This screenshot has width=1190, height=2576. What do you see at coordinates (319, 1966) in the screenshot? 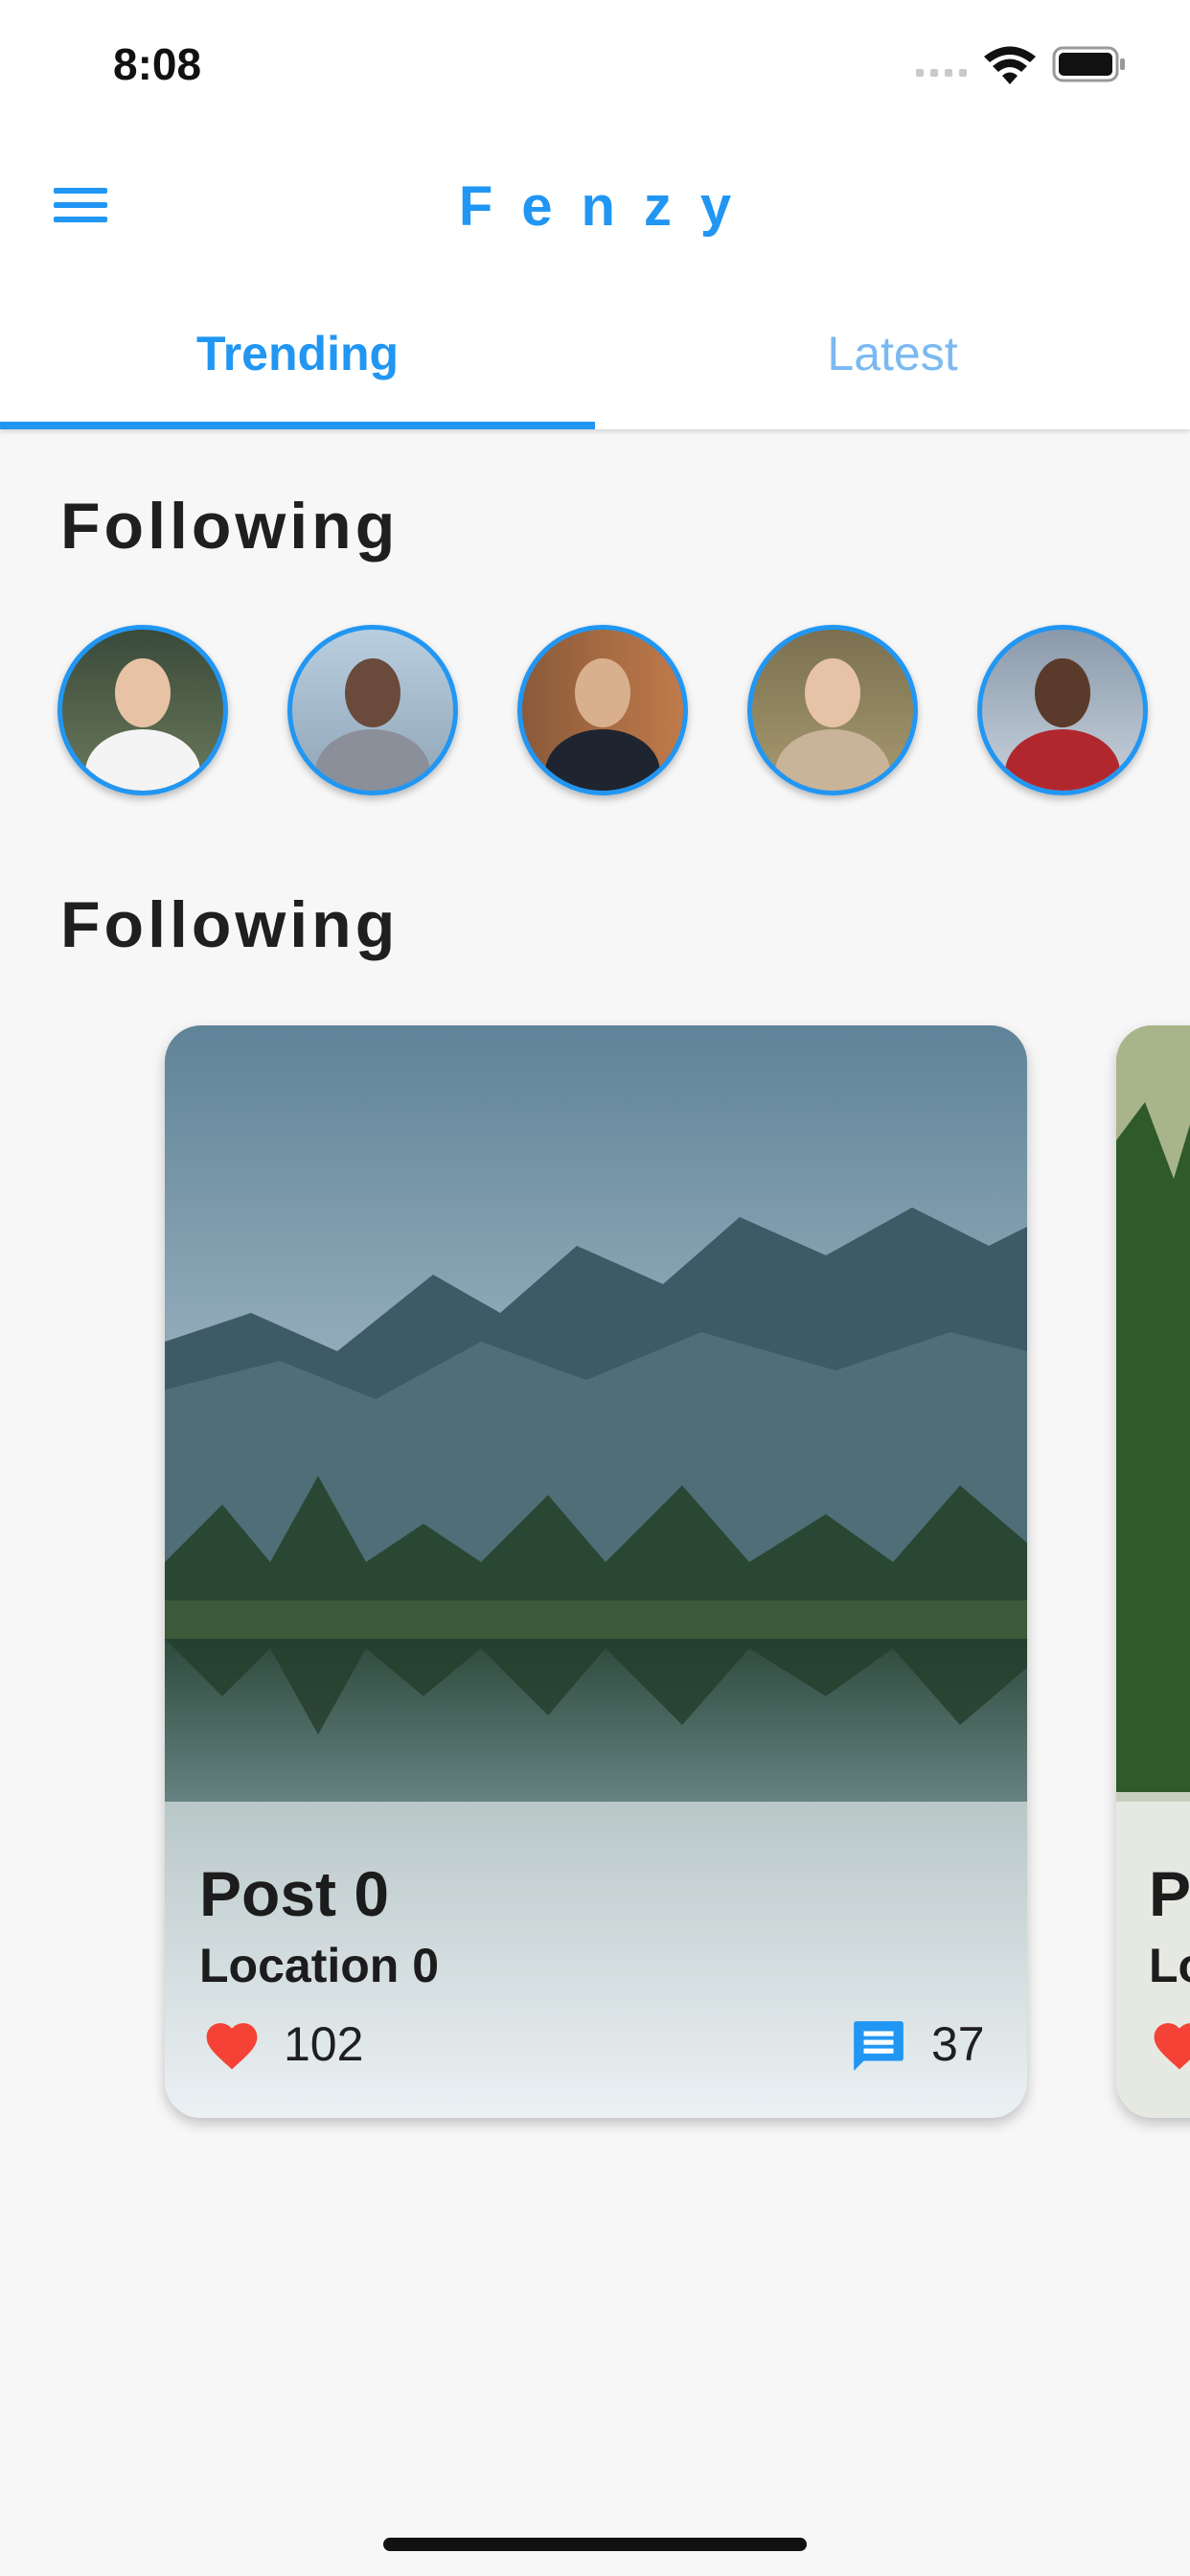
I see `post-location: Location 0` at bounding box center [319, 1966].